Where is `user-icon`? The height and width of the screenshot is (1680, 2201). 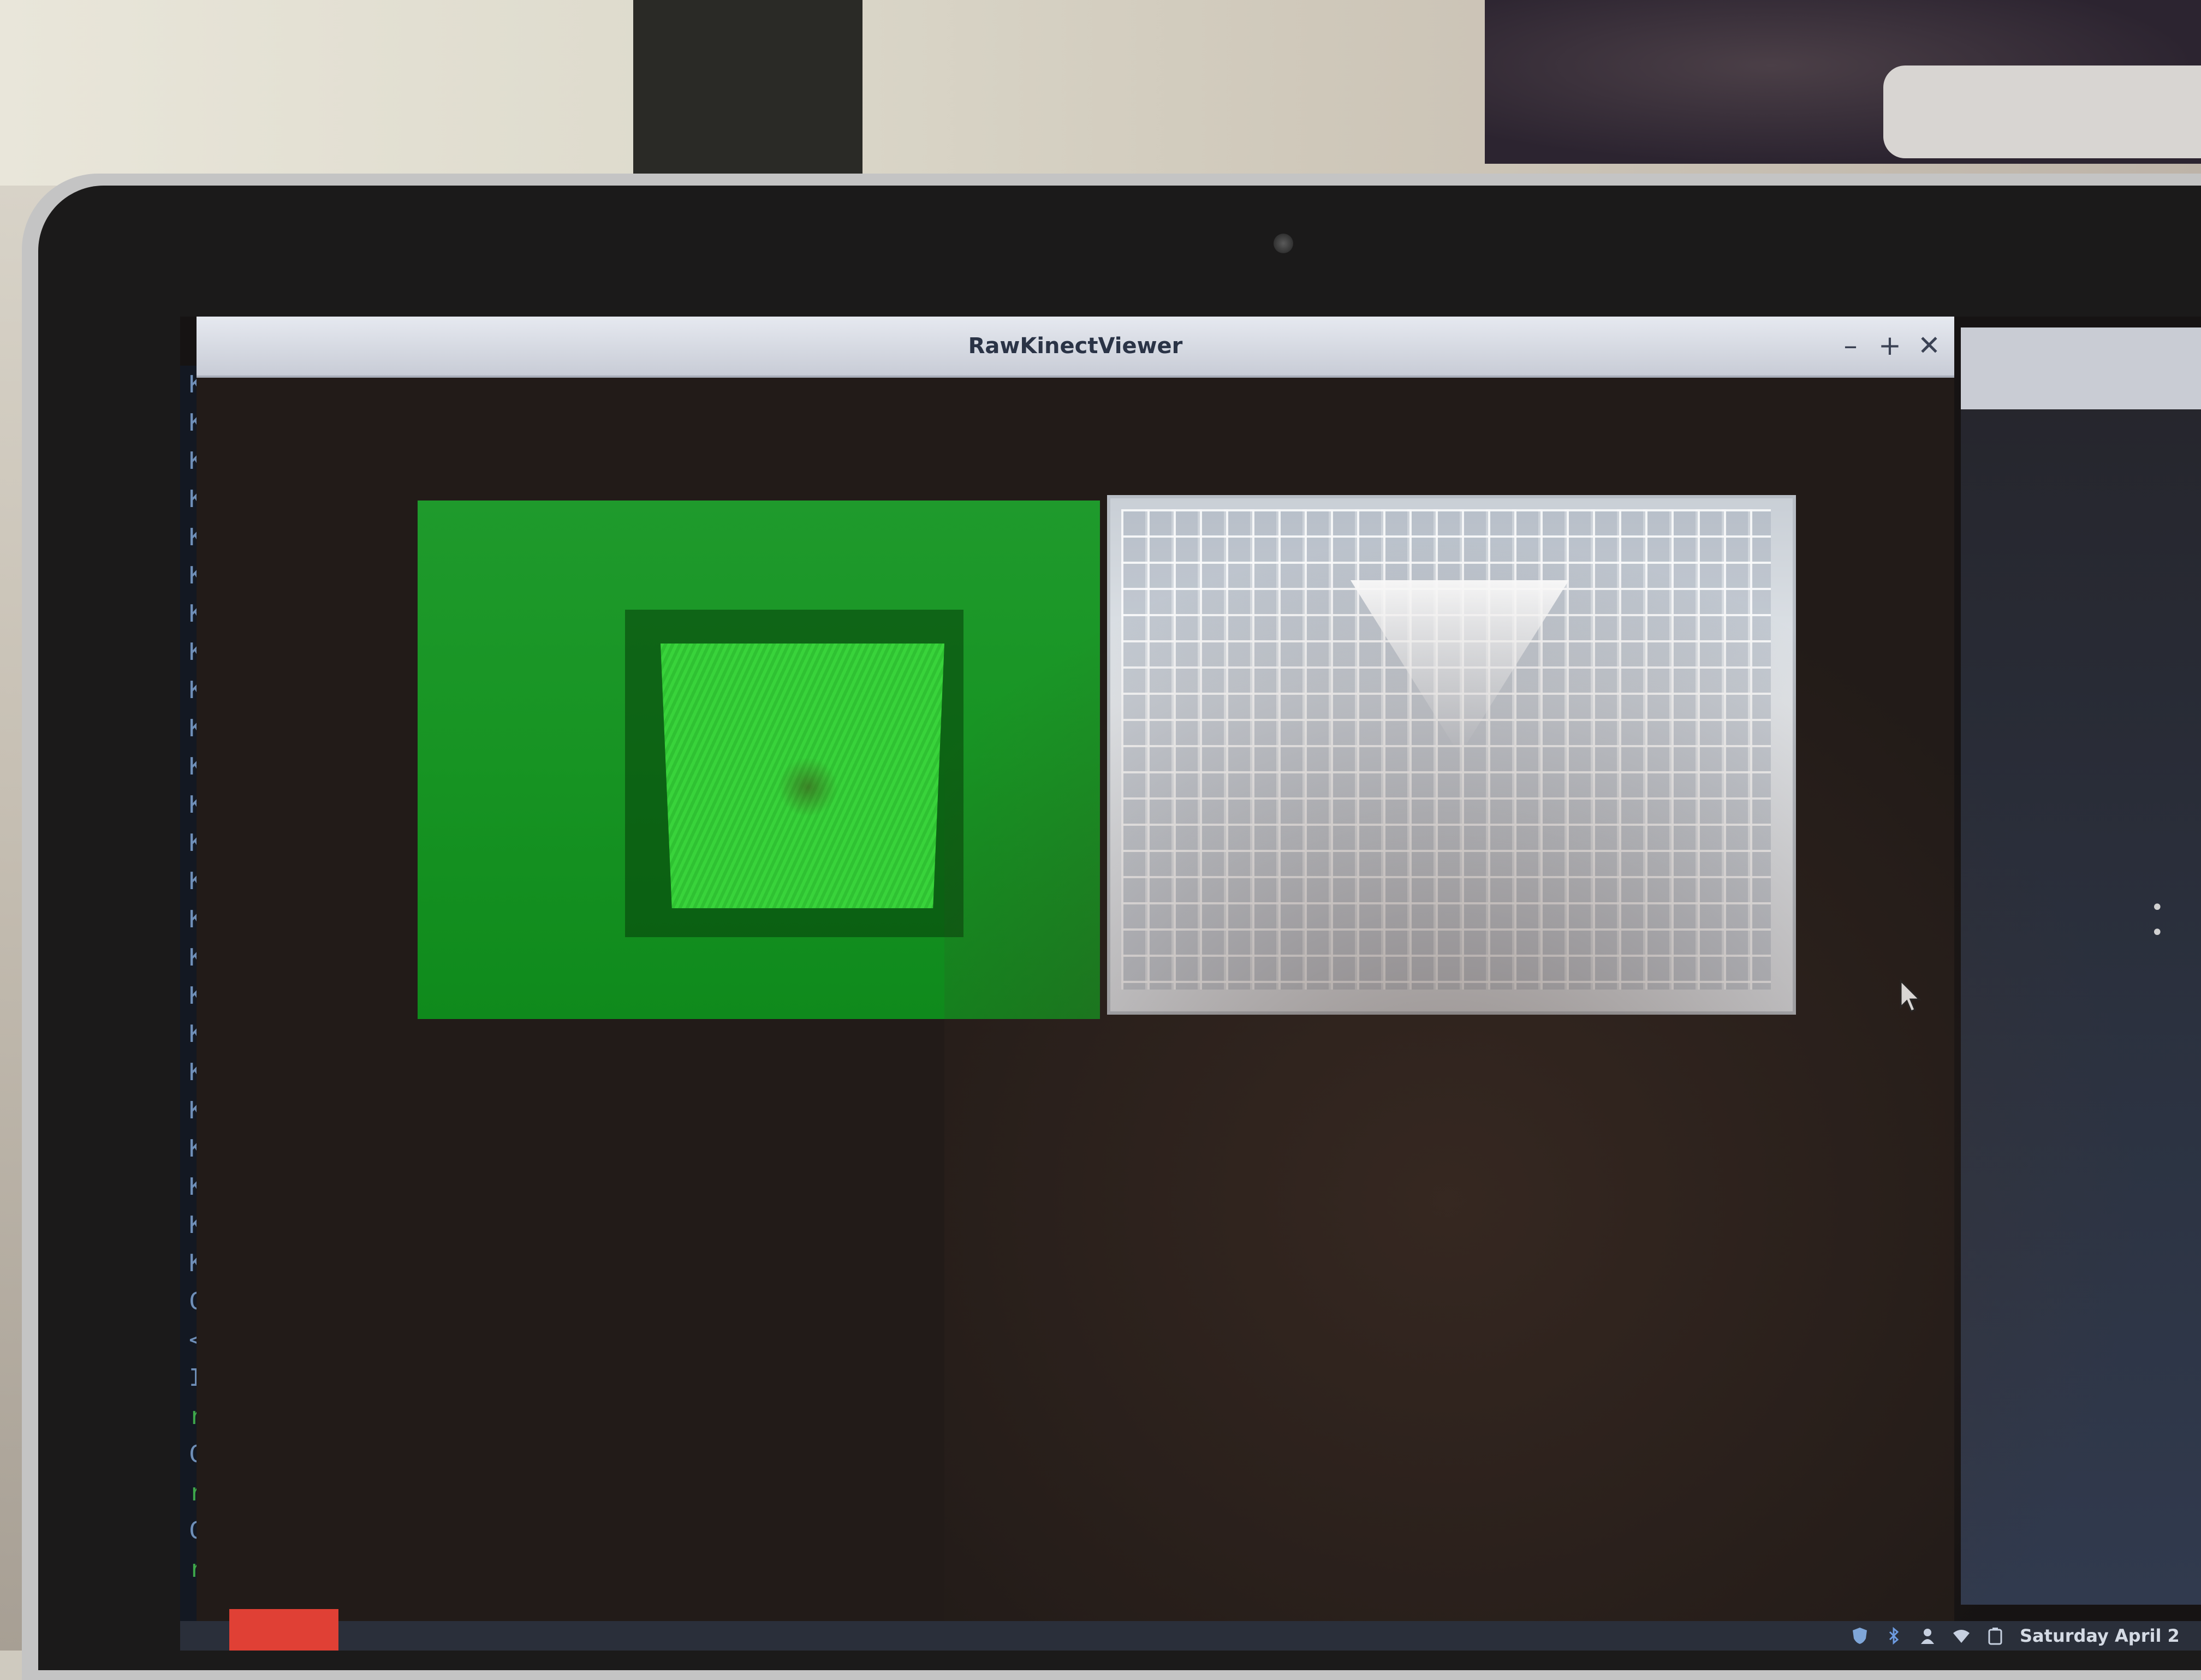
user-icon is located at coordinates (1927, 1636).